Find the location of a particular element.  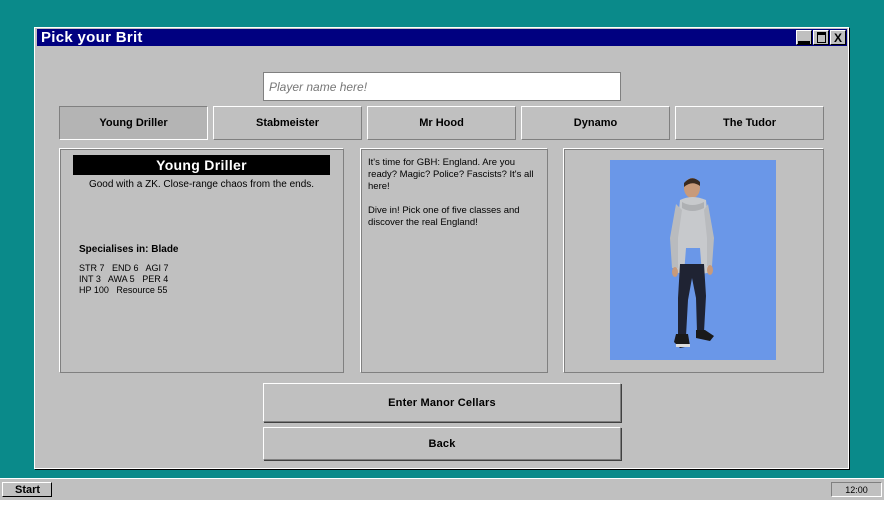

title-buttons: X is located at coordinates (821, 37).